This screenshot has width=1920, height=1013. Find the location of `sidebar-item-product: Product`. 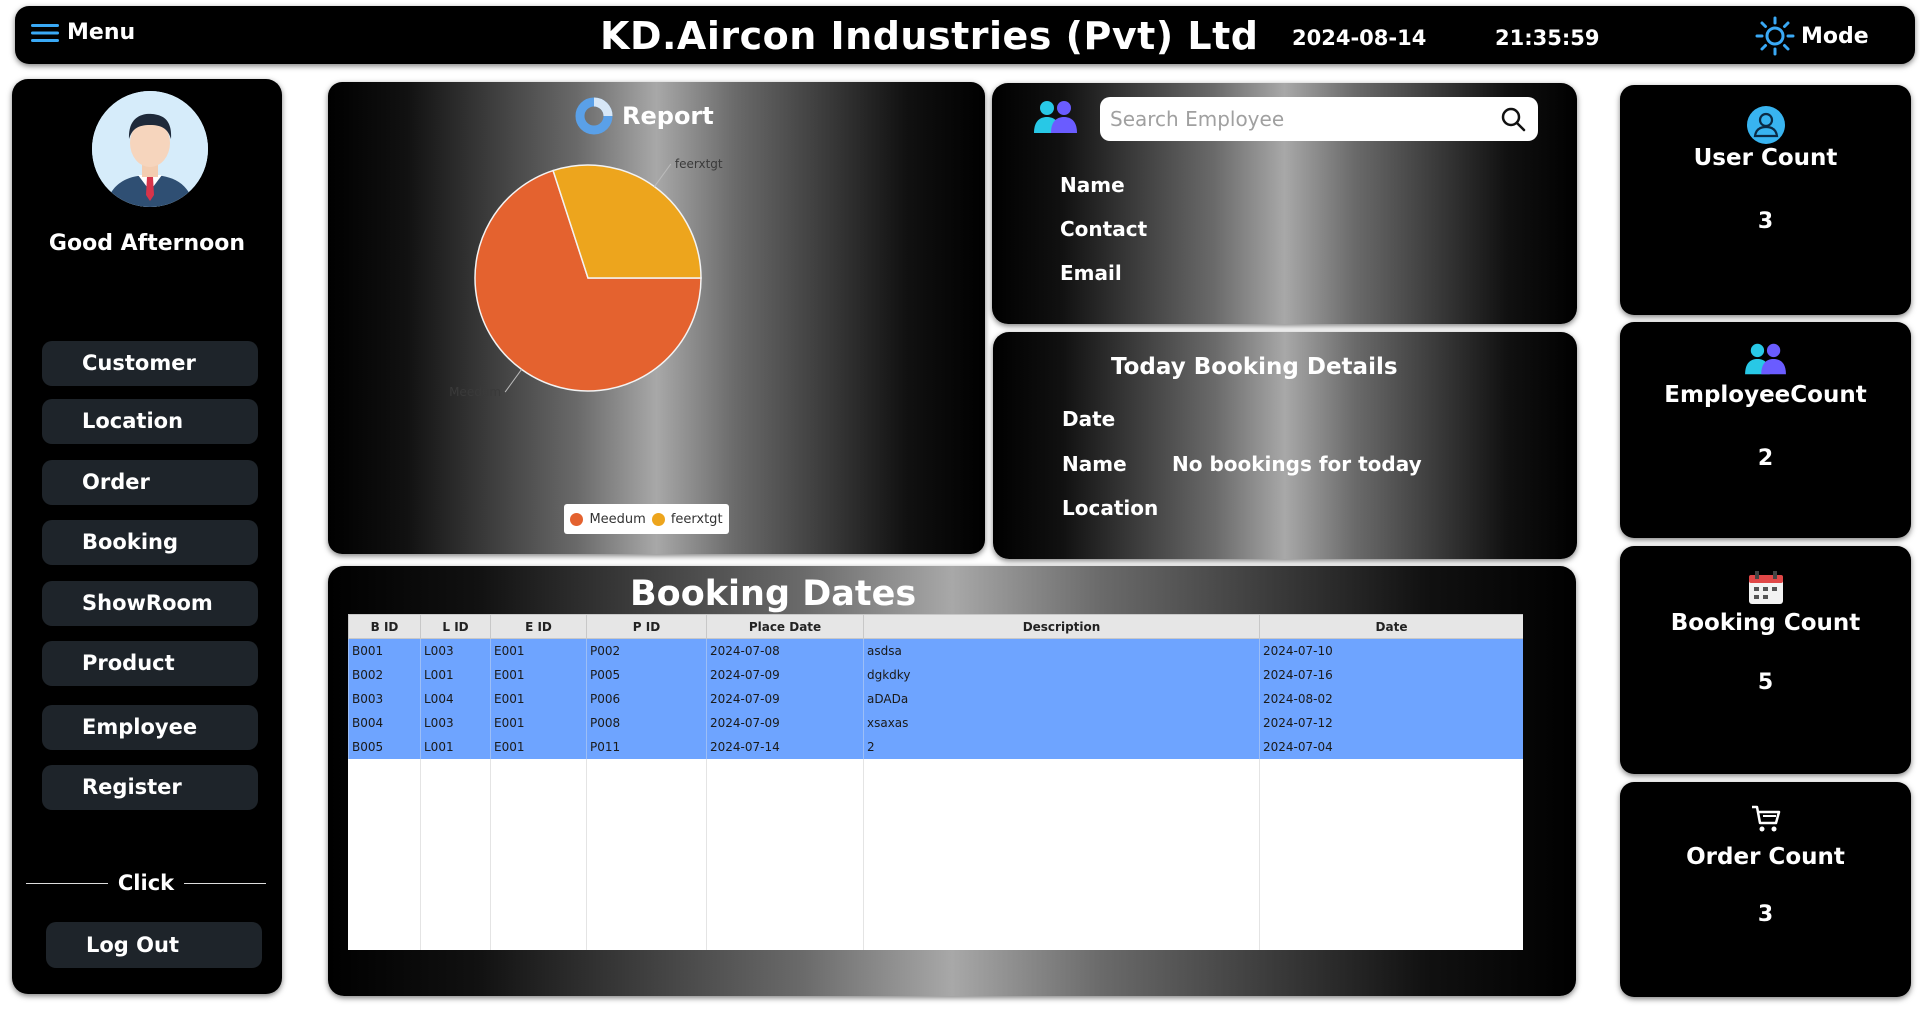

sidebar-item-product: Product is located at coordinates (150, 663).